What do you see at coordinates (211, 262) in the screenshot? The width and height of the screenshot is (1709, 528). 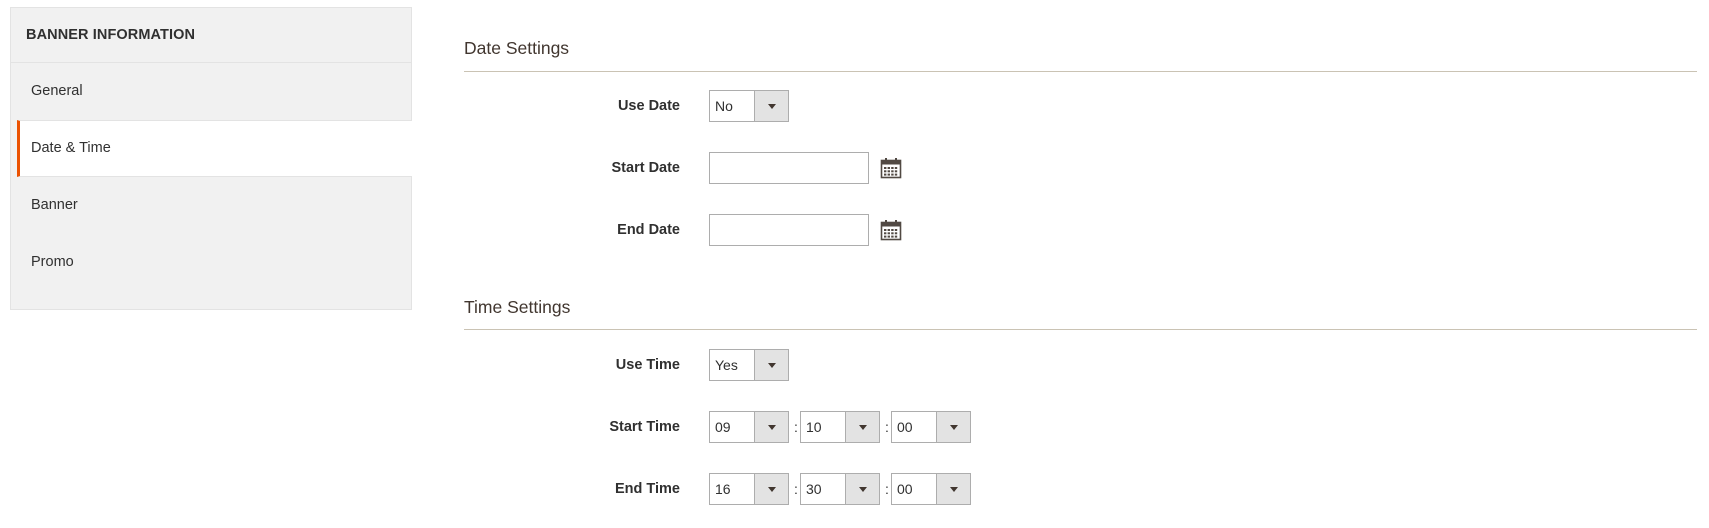 I see `sidebar-item-promo: Promo` at bounding box center [211, 262].